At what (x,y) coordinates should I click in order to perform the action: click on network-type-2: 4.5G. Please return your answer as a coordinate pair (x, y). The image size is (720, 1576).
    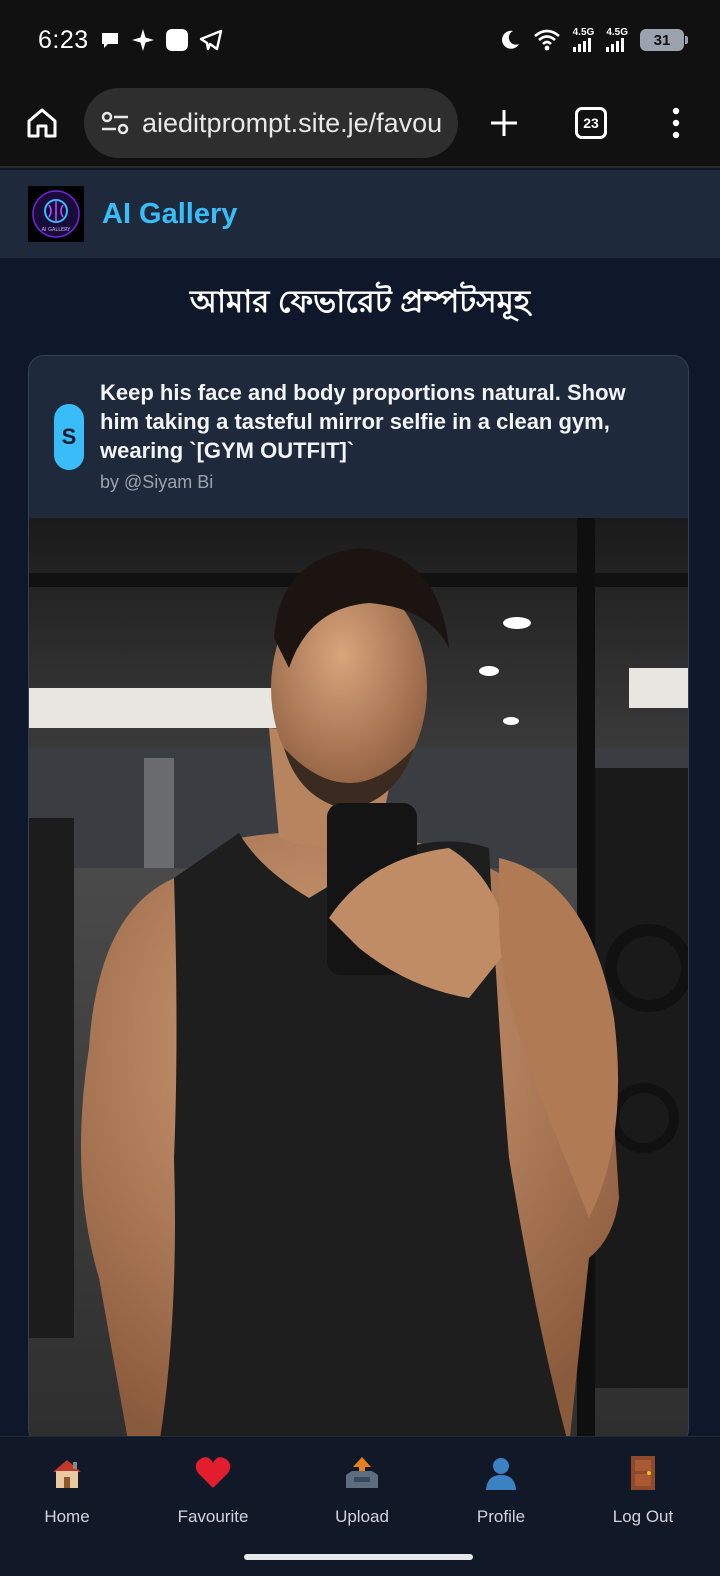
    Looking at the image, I should click on (617, 32).